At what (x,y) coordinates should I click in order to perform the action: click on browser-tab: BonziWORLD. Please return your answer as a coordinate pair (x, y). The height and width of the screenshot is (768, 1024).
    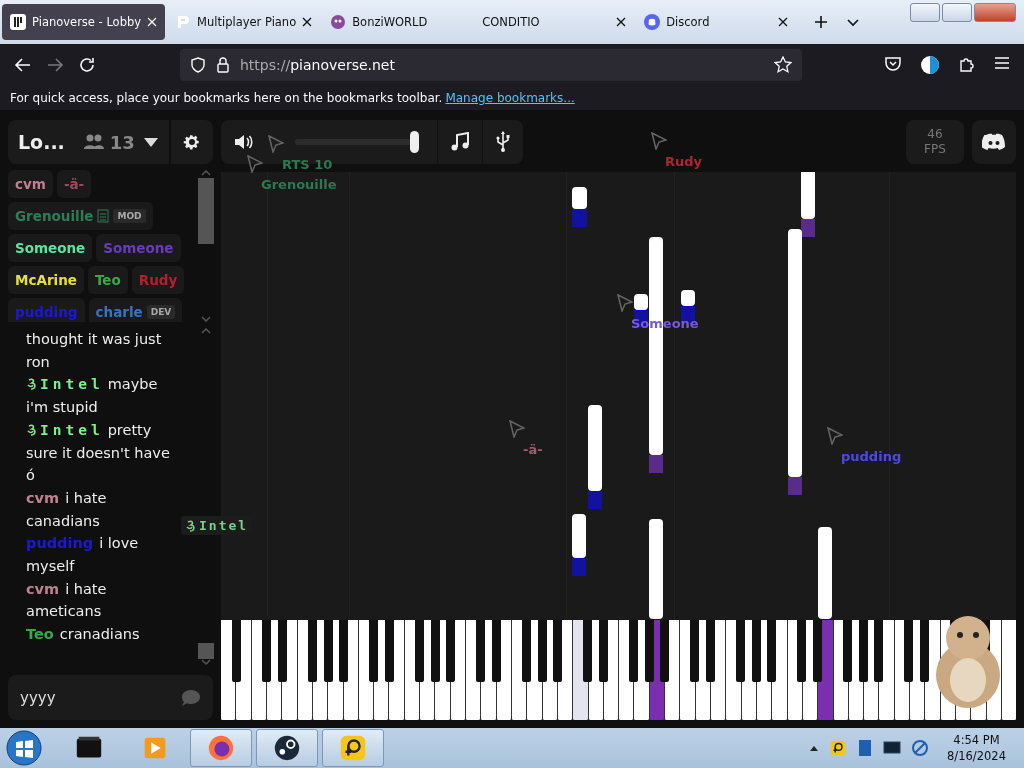
    Looking at the image, I should click on (397, 22).